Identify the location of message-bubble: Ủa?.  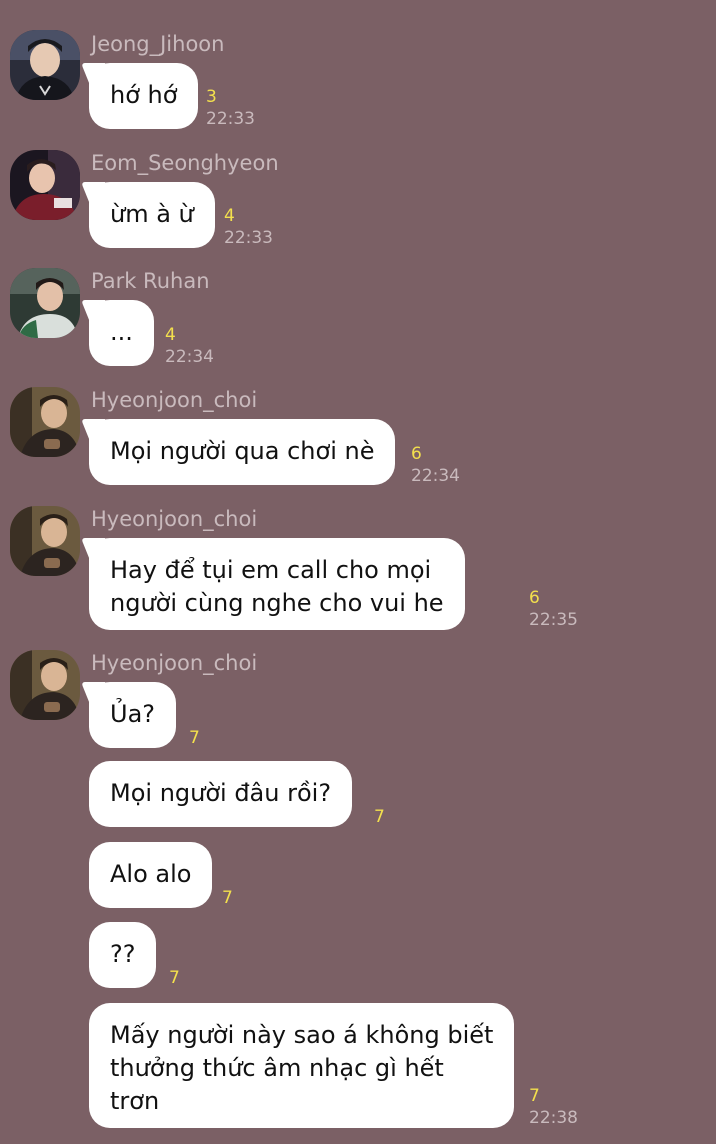
(133, 715).